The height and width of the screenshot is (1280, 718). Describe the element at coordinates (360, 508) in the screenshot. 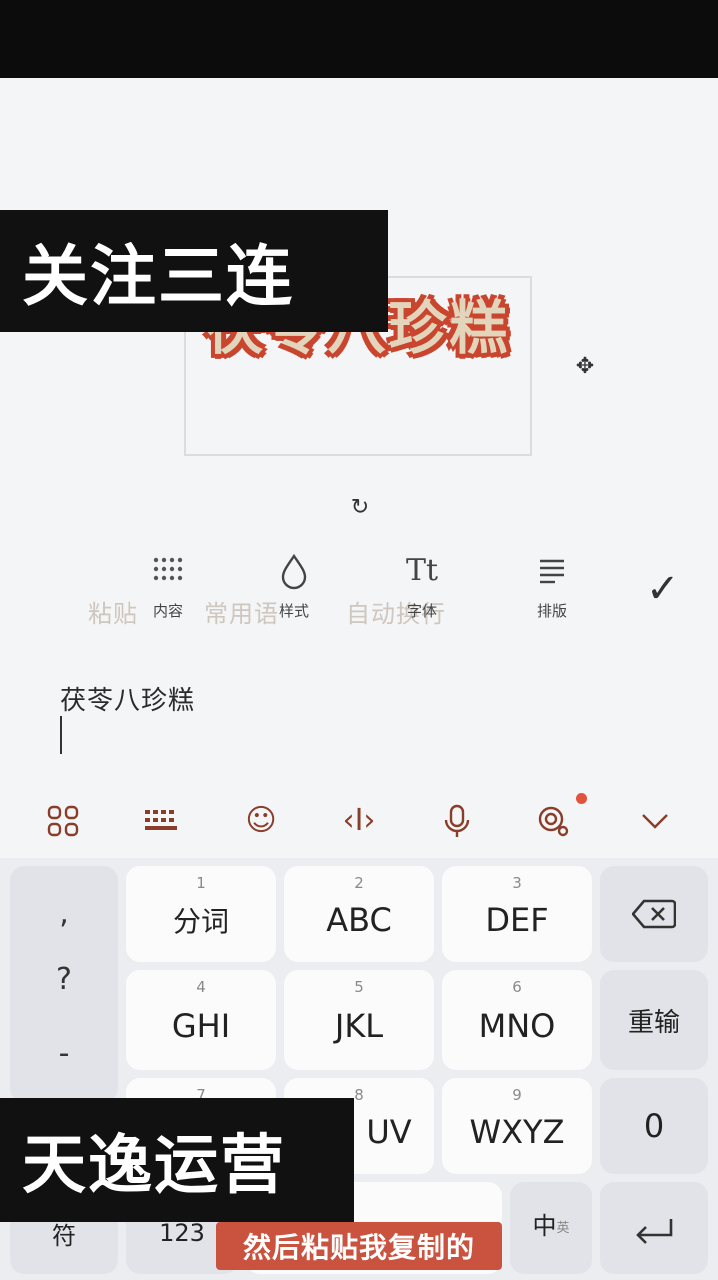

I see `rotate-icon: ↻` at that location.